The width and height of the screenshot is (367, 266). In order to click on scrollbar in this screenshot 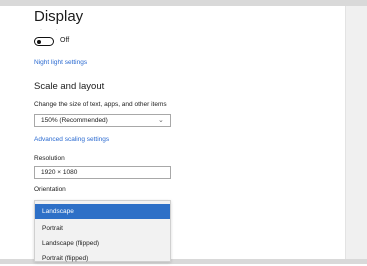, I will do `click(356, 132)`.